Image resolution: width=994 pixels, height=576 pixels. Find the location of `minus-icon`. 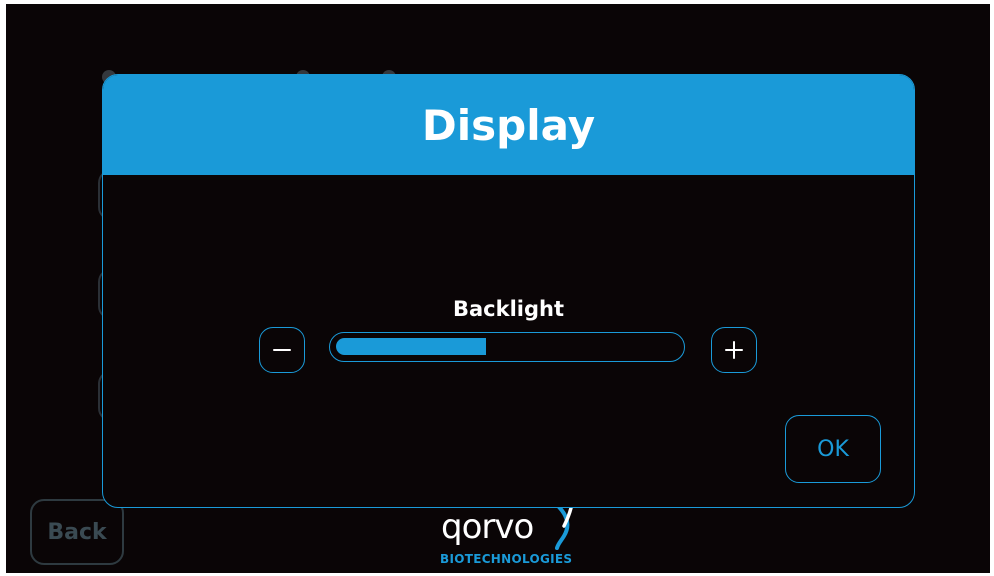

minus-icon is located at coordinates (282, 350).